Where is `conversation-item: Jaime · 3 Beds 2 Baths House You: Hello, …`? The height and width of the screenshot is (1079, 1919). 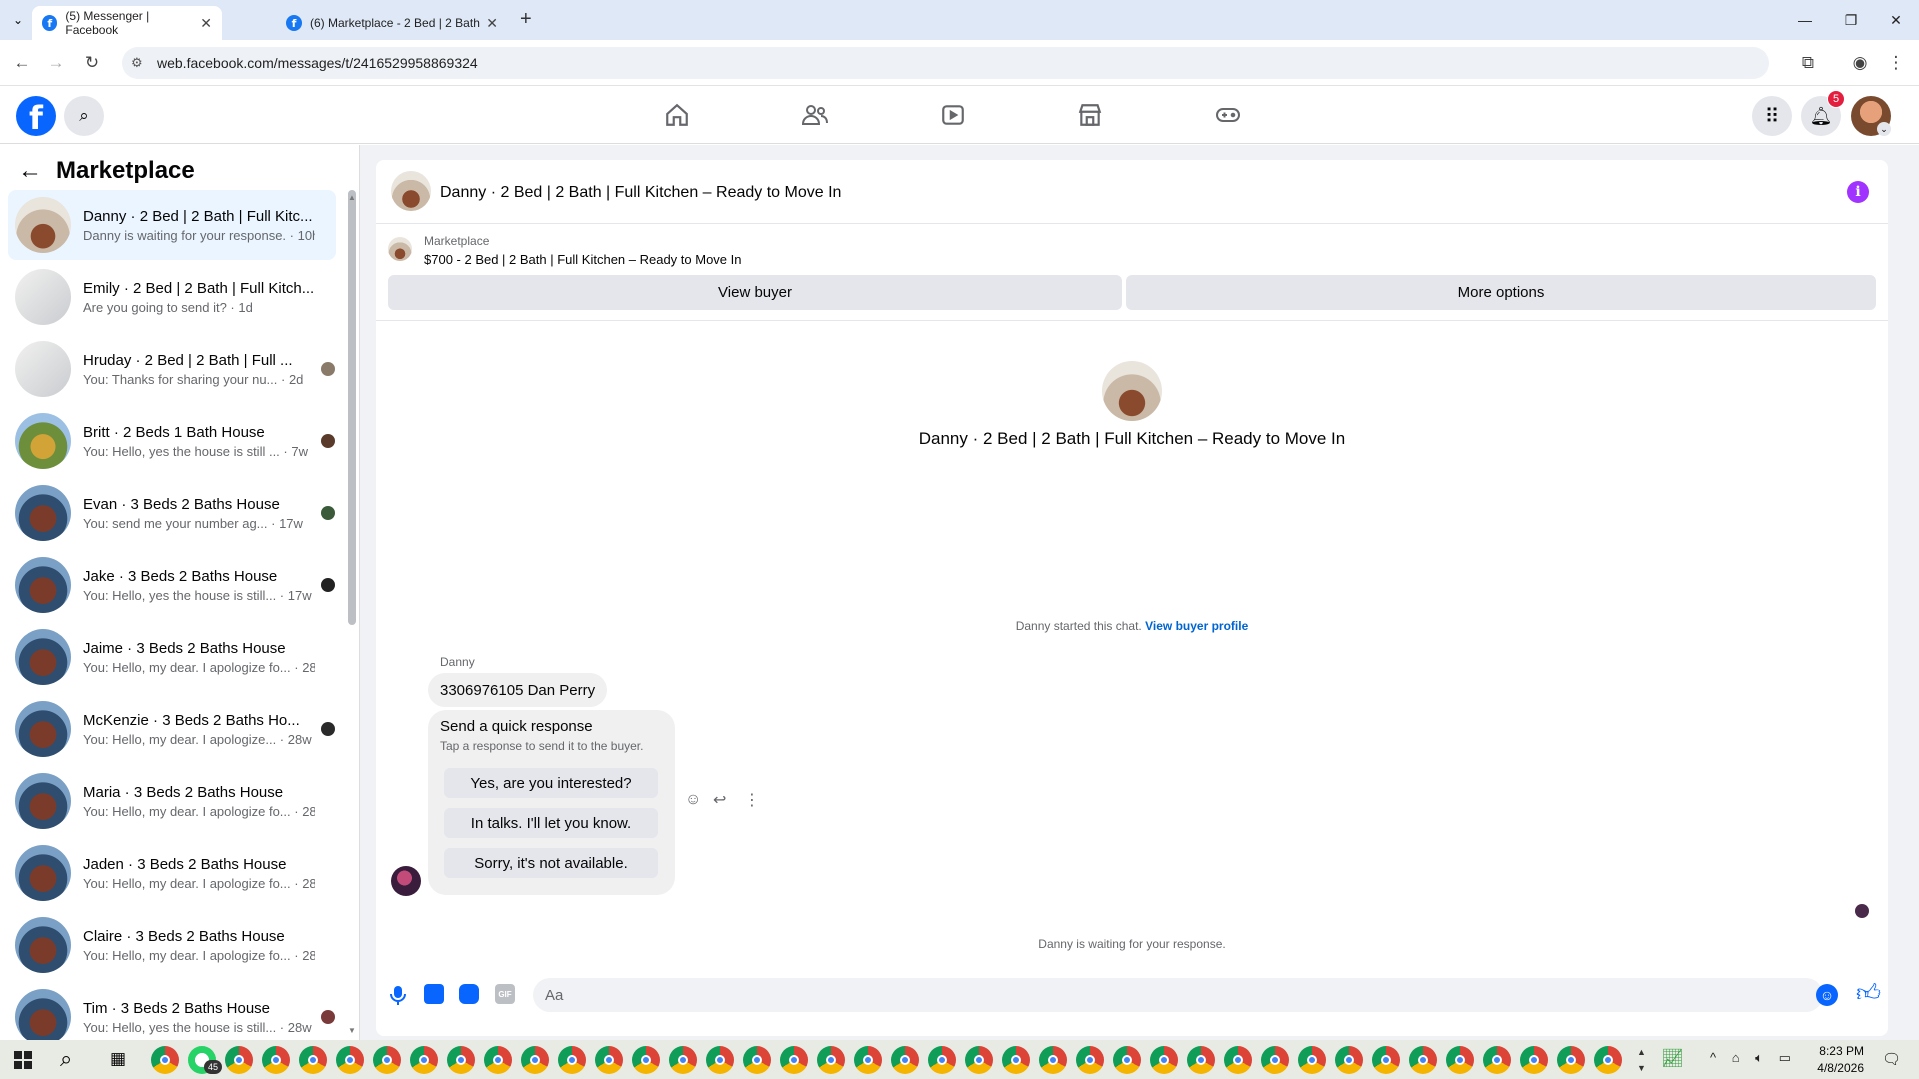
conversation-item: Jaime · 3 Beds 2 Baths House You: Hello, … is located at coordinates (172, 657).